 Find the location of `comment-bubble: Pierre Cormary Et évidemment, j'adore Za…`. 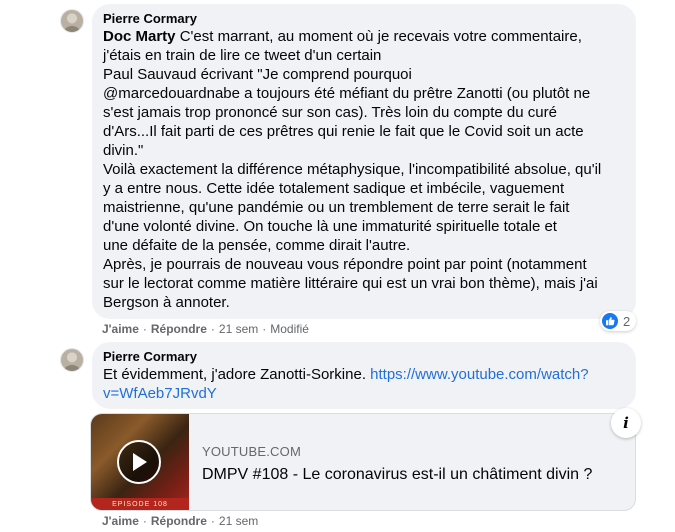

comment-bubble: Pierre Cormary Et évidemment, j'adore Za… is located at coordinates (364, 375).